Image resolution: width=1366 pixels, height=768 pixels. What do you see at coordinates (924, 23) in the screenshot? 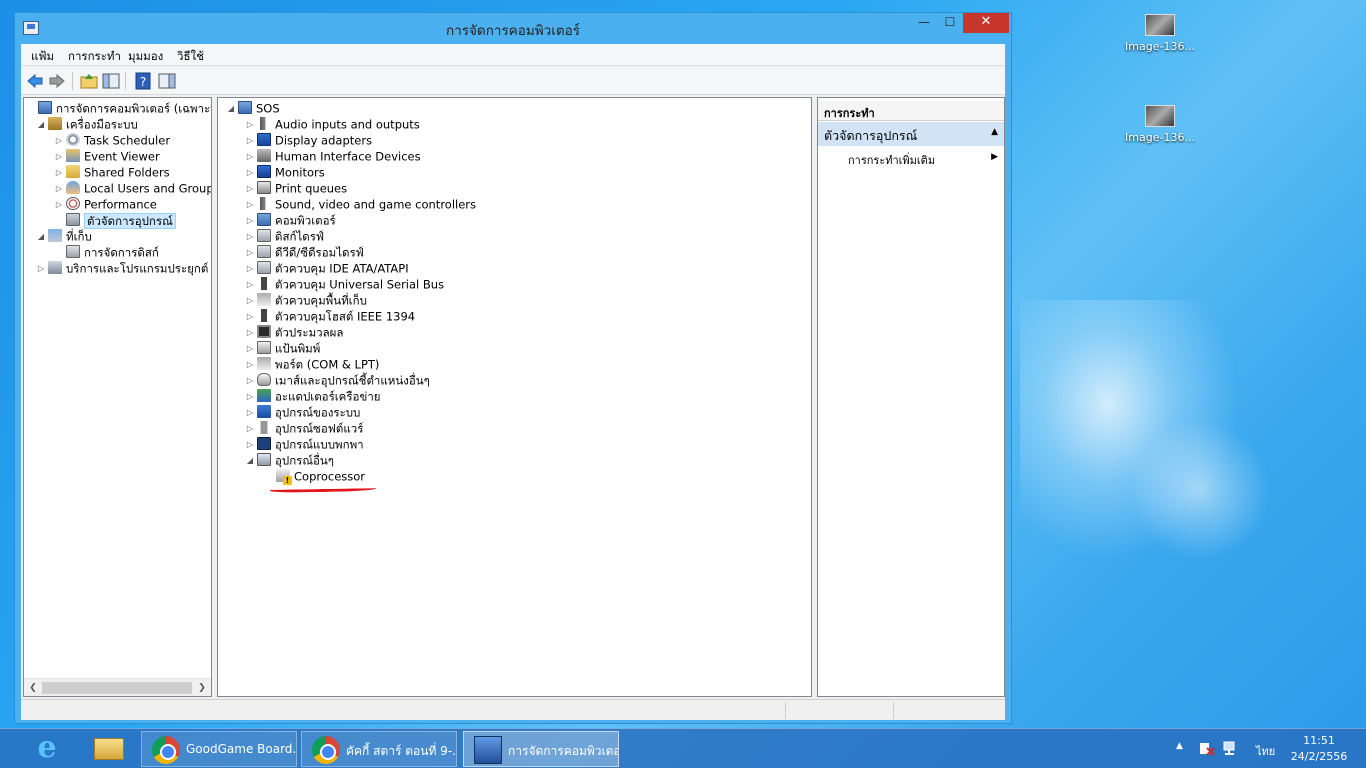
I see `minimize-button: —` at bounding box center [924, 23].